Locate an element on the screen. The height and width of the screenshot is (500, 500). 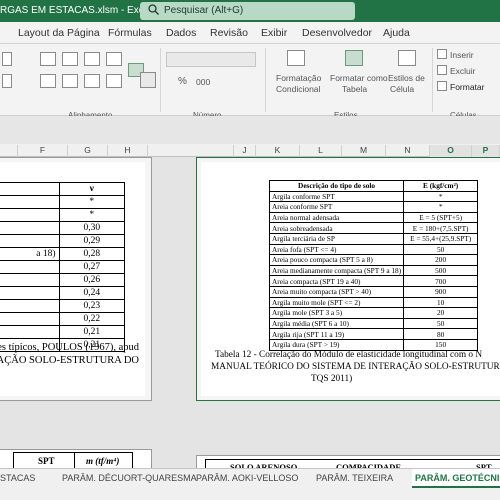
column-header-n: N is located at coordinates (408, 151).